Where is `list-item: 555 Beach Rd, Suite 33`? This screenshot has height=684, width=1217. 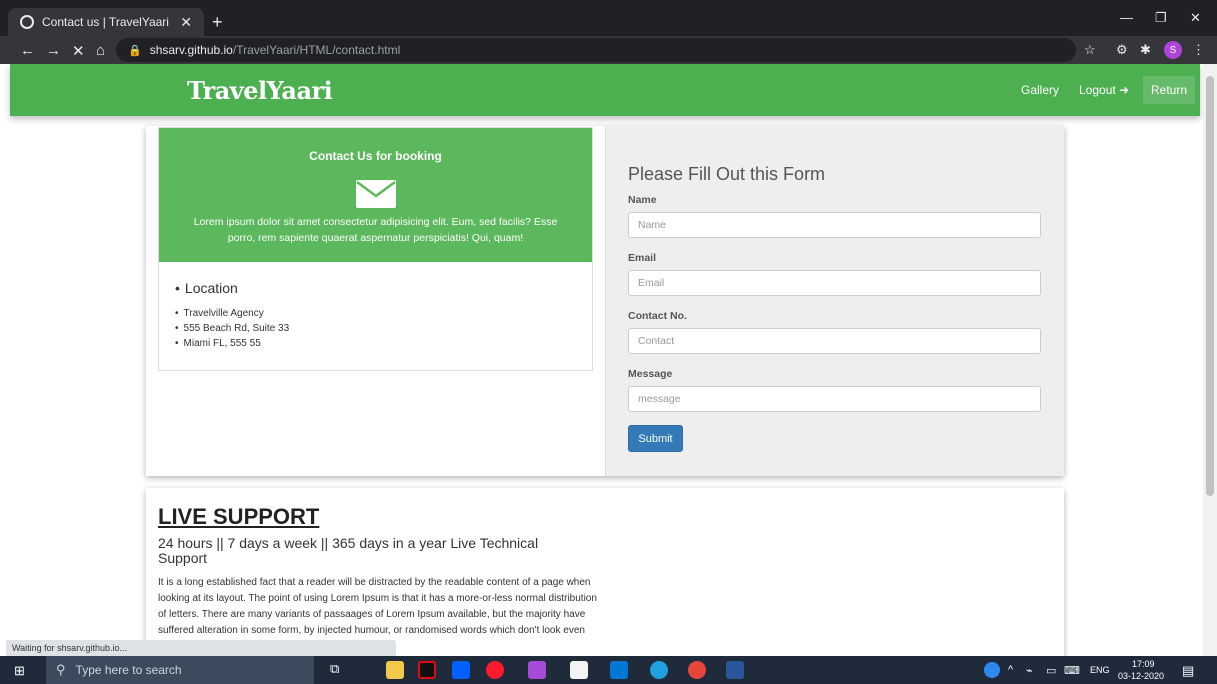 list-item: 555 Beach Rd, Suite 33 is located at coordinates (232, 328).